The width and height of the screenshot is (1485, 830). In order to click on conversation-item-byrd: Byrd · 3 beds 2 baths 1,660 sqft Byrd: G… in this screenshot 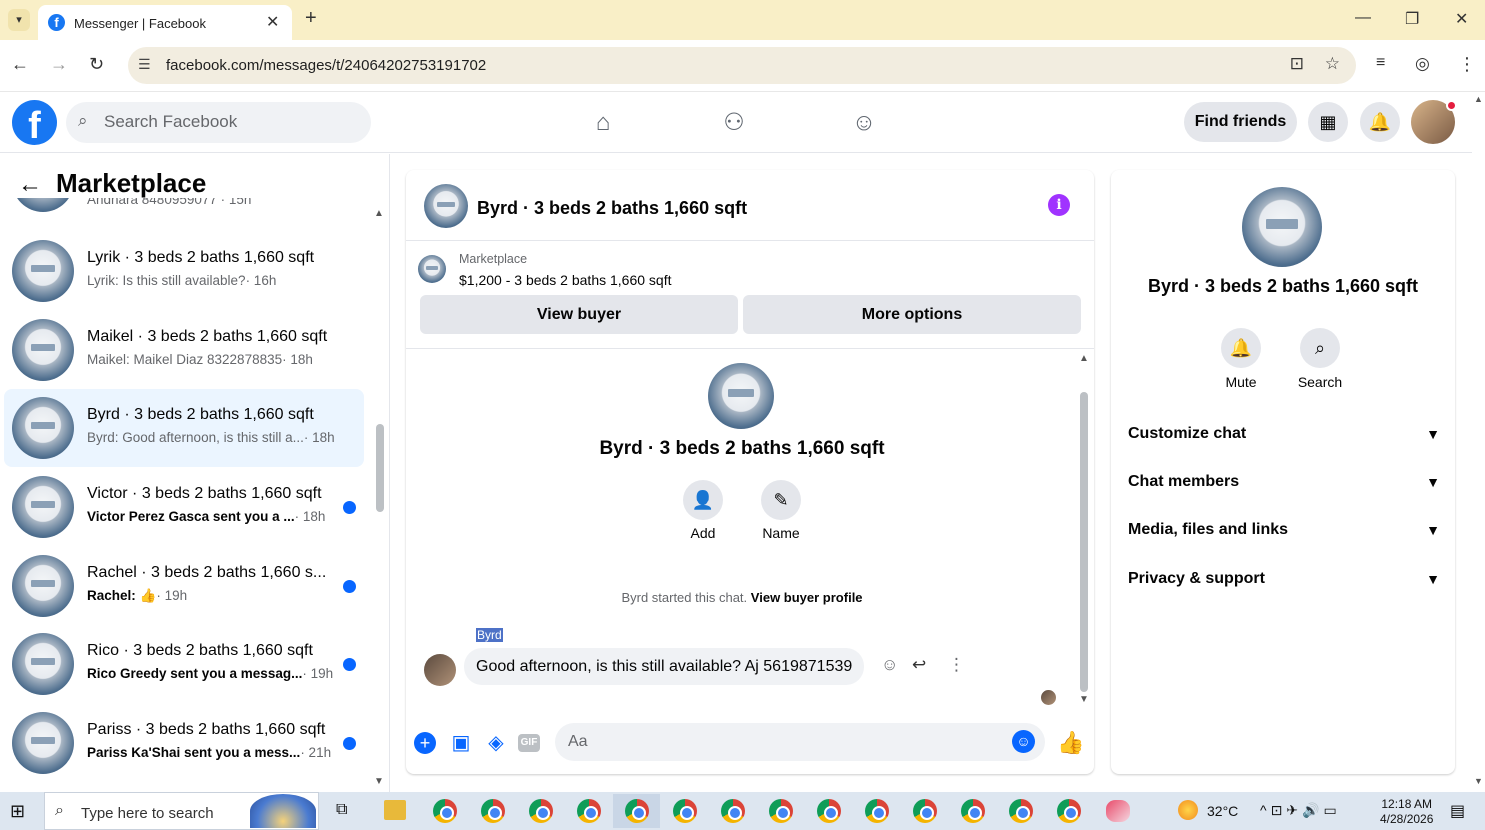, I will do `click(184, 428)`.